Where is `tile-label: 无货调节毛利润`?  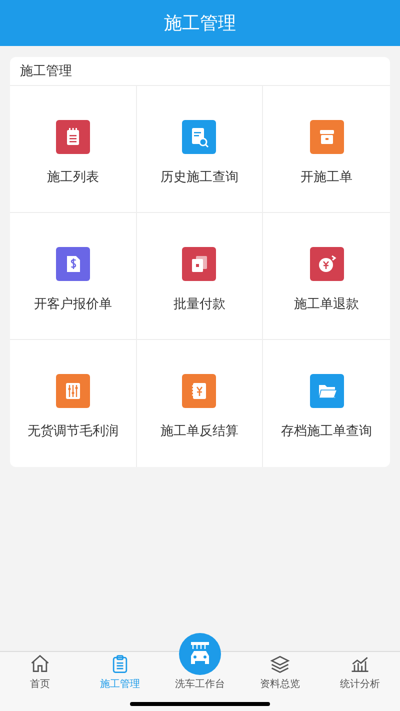
tile-label: 无货调节毛利润 is located at coordinates (72, 431).